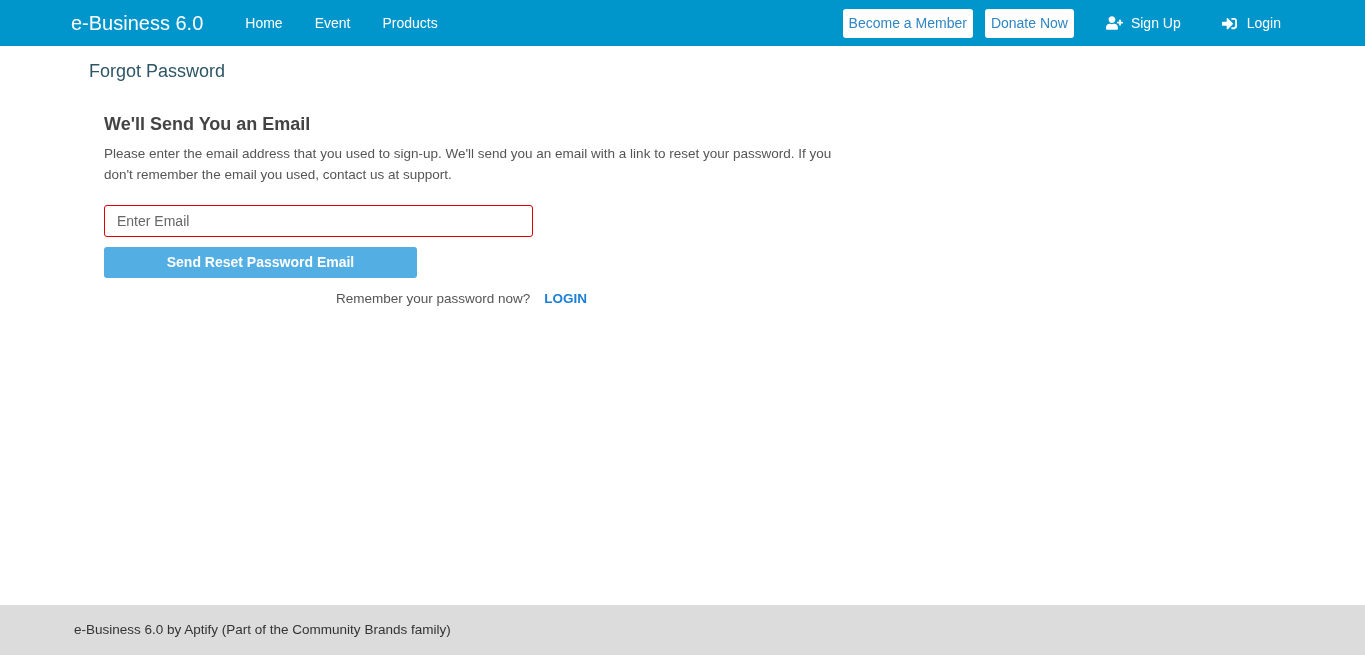  Describe the element at coordinates (137, 23) in the screenshot. I see `site-logo: e-Business 6.0` at that location.